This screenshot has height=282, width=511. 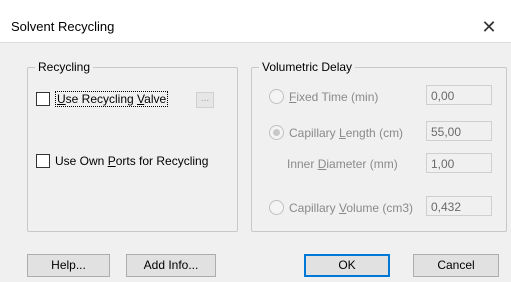 What do you see at coordinates (459, 206) in the screenshot?
I see `capillary-volume-field: 0,432` at bounding box center [459, 206].